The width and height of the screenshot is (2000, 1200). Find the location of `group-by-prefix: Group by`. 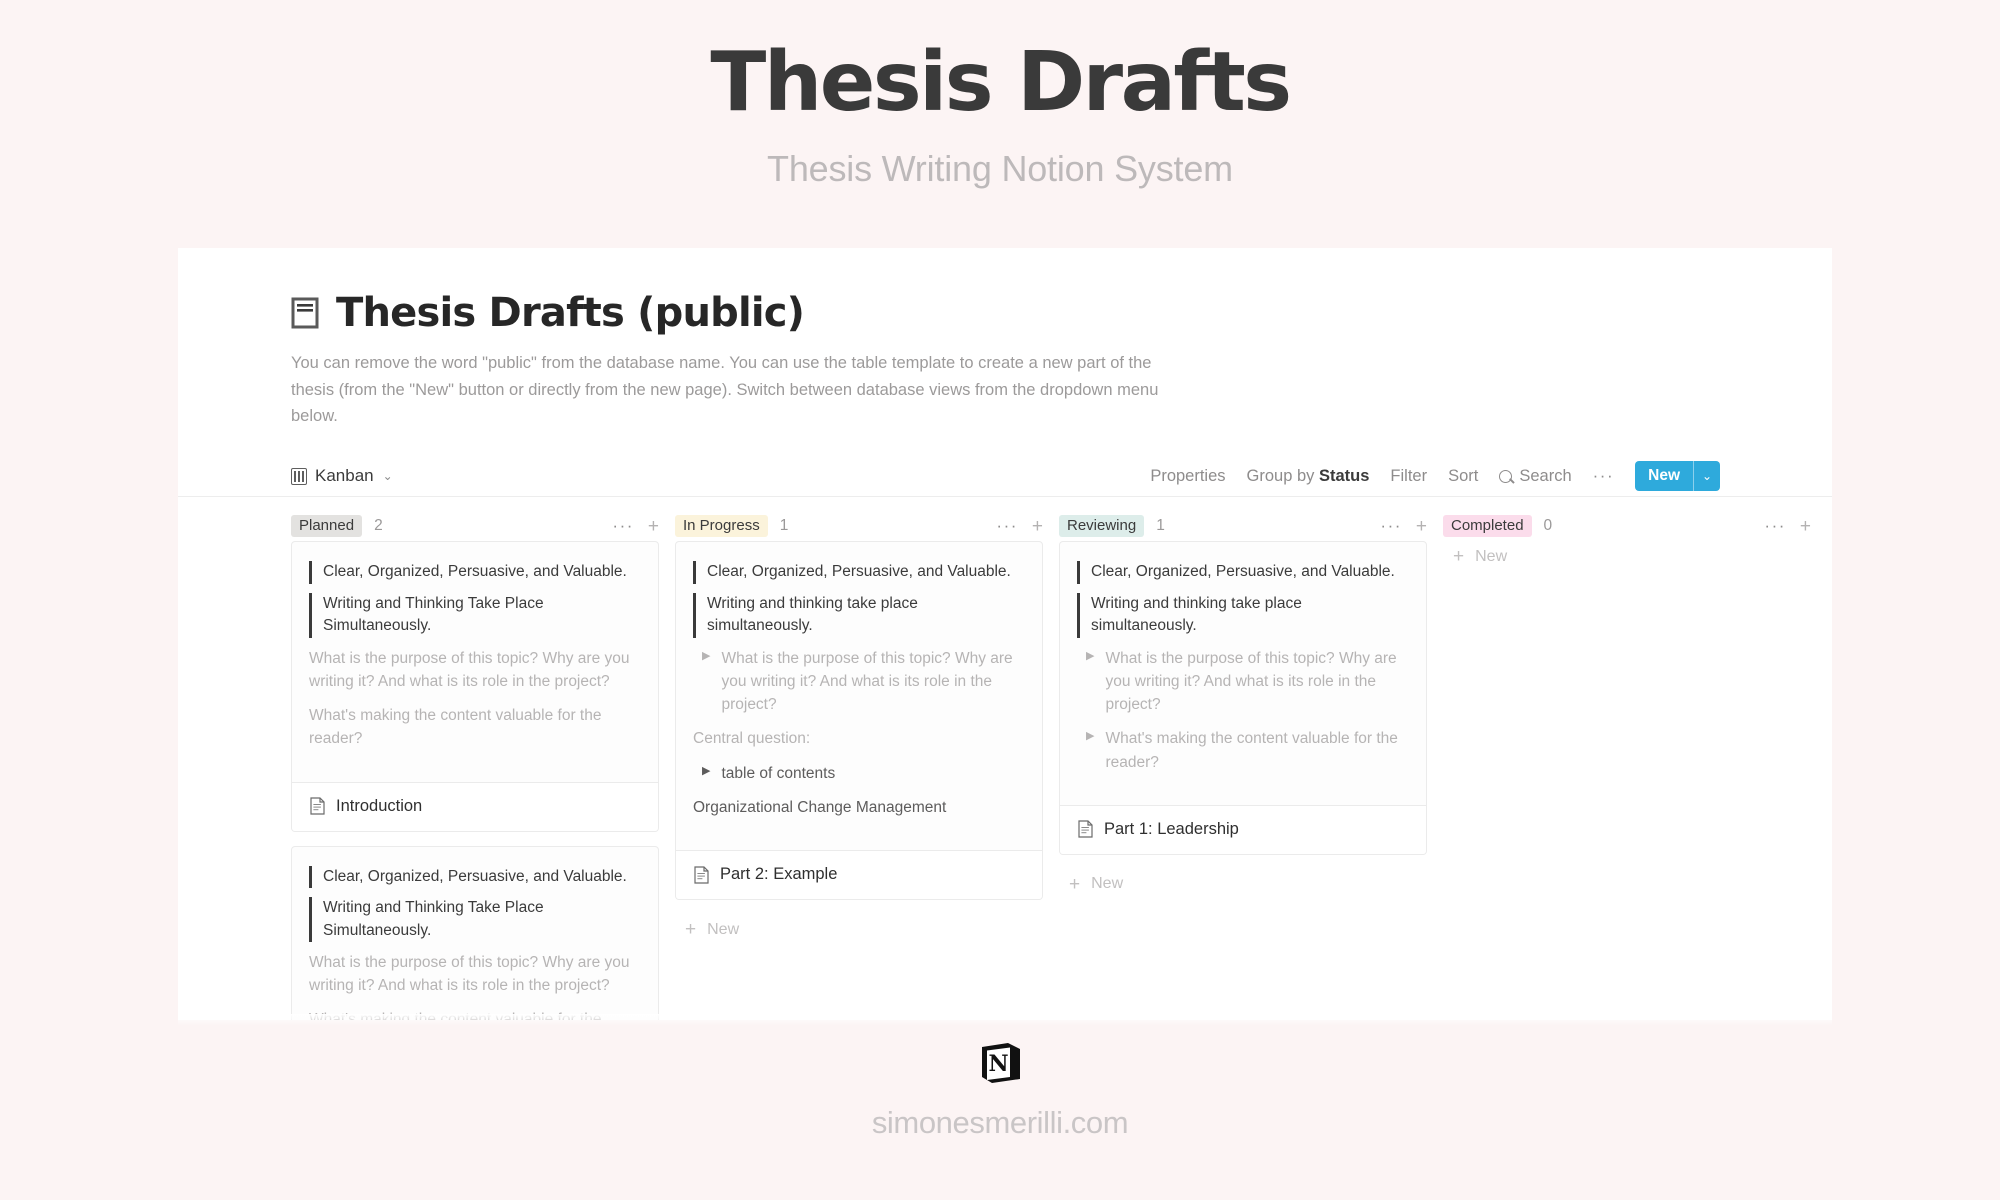

group-by-prefix: Group by is located at coordinates (1280, 475).